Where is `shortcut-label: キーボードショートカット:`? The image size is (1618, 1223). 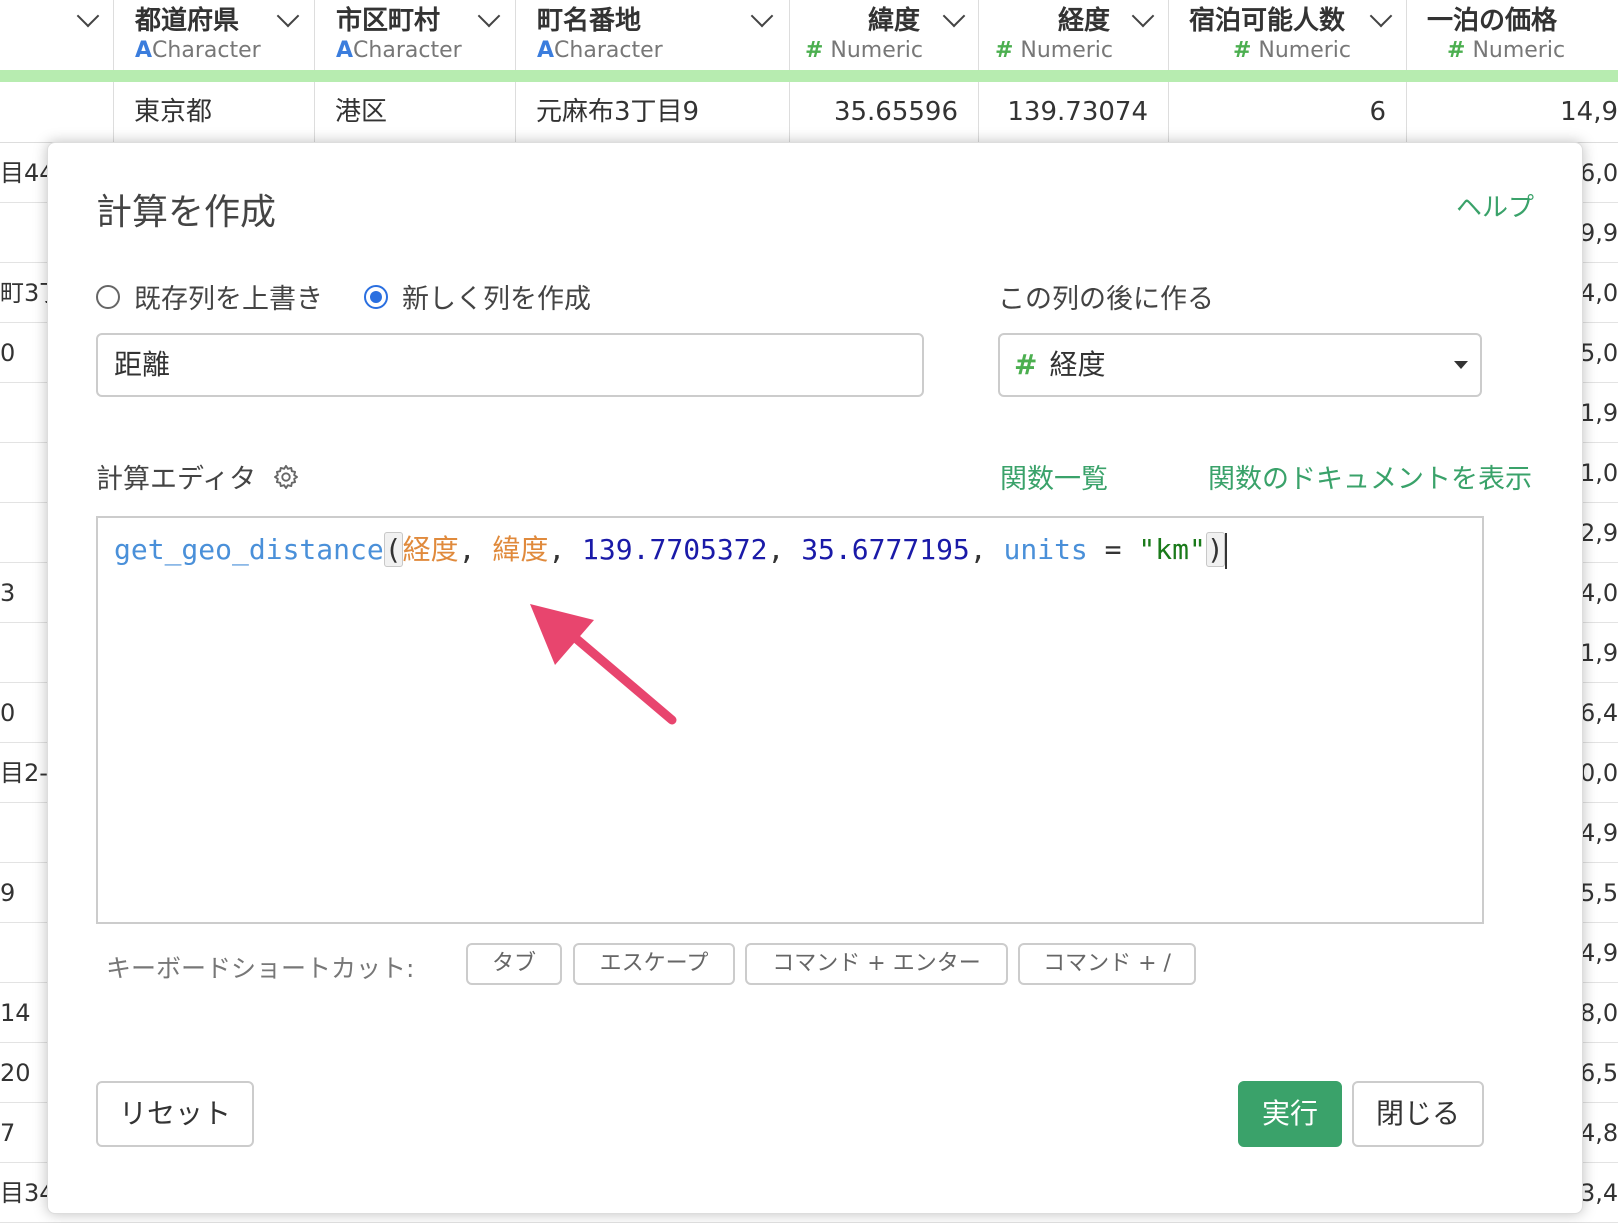
shortcut-label: キーボードショートカット: is located at coordinates (260, 968).